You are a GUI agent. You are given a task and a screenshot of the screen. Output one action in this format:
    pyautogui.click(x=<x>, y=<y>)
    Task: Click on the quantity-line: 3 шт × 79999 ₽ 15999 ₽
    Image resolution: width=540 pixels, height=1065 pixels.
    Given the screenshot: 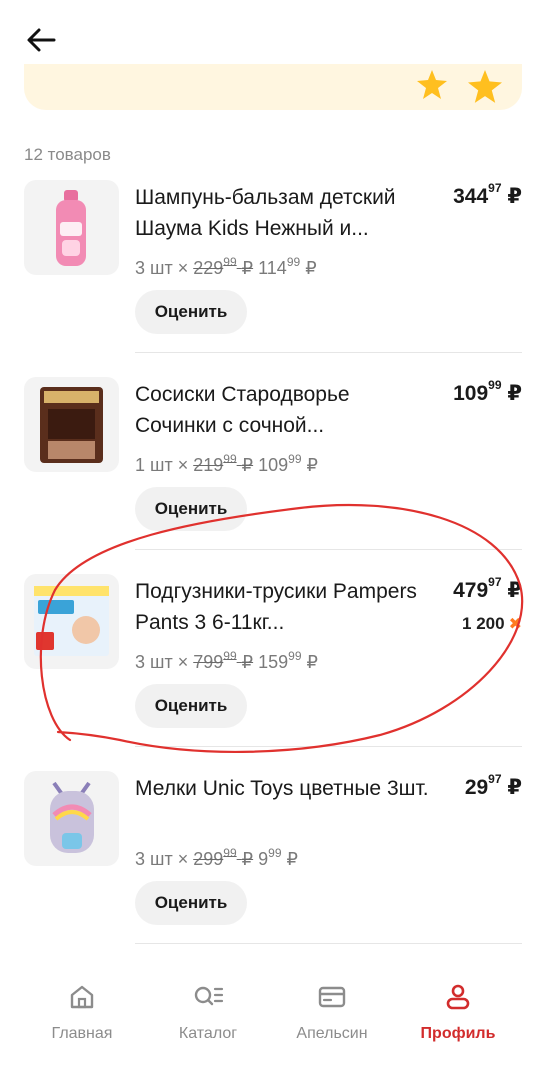 What is the action you would take?
    pyautogui.click(x=226, y=660)
    